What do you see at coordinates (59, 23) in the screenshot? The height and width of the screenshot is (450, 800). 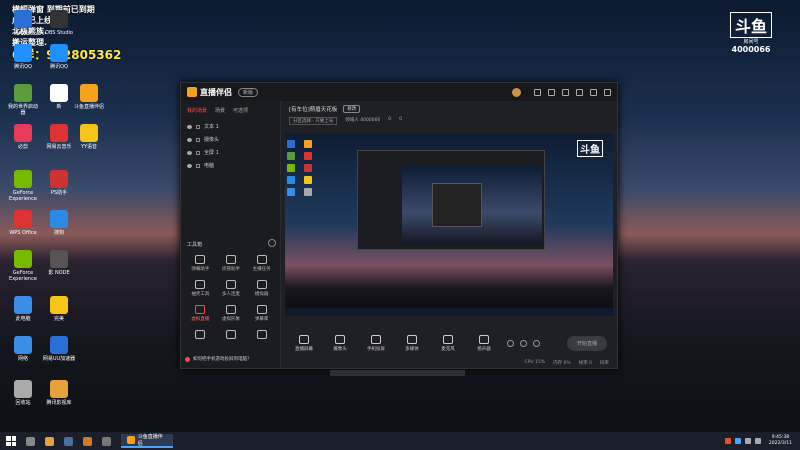 I see `desktop-icon: OBS Studio` at bounding box center [59, 23].